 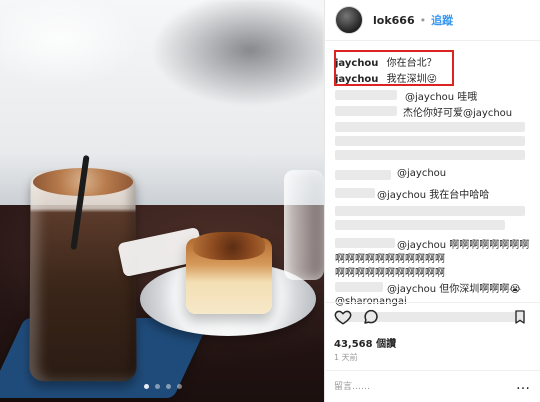 I want to click on comment-line: @jaychou 我在台中哈哈, so click(x=433, y=195).